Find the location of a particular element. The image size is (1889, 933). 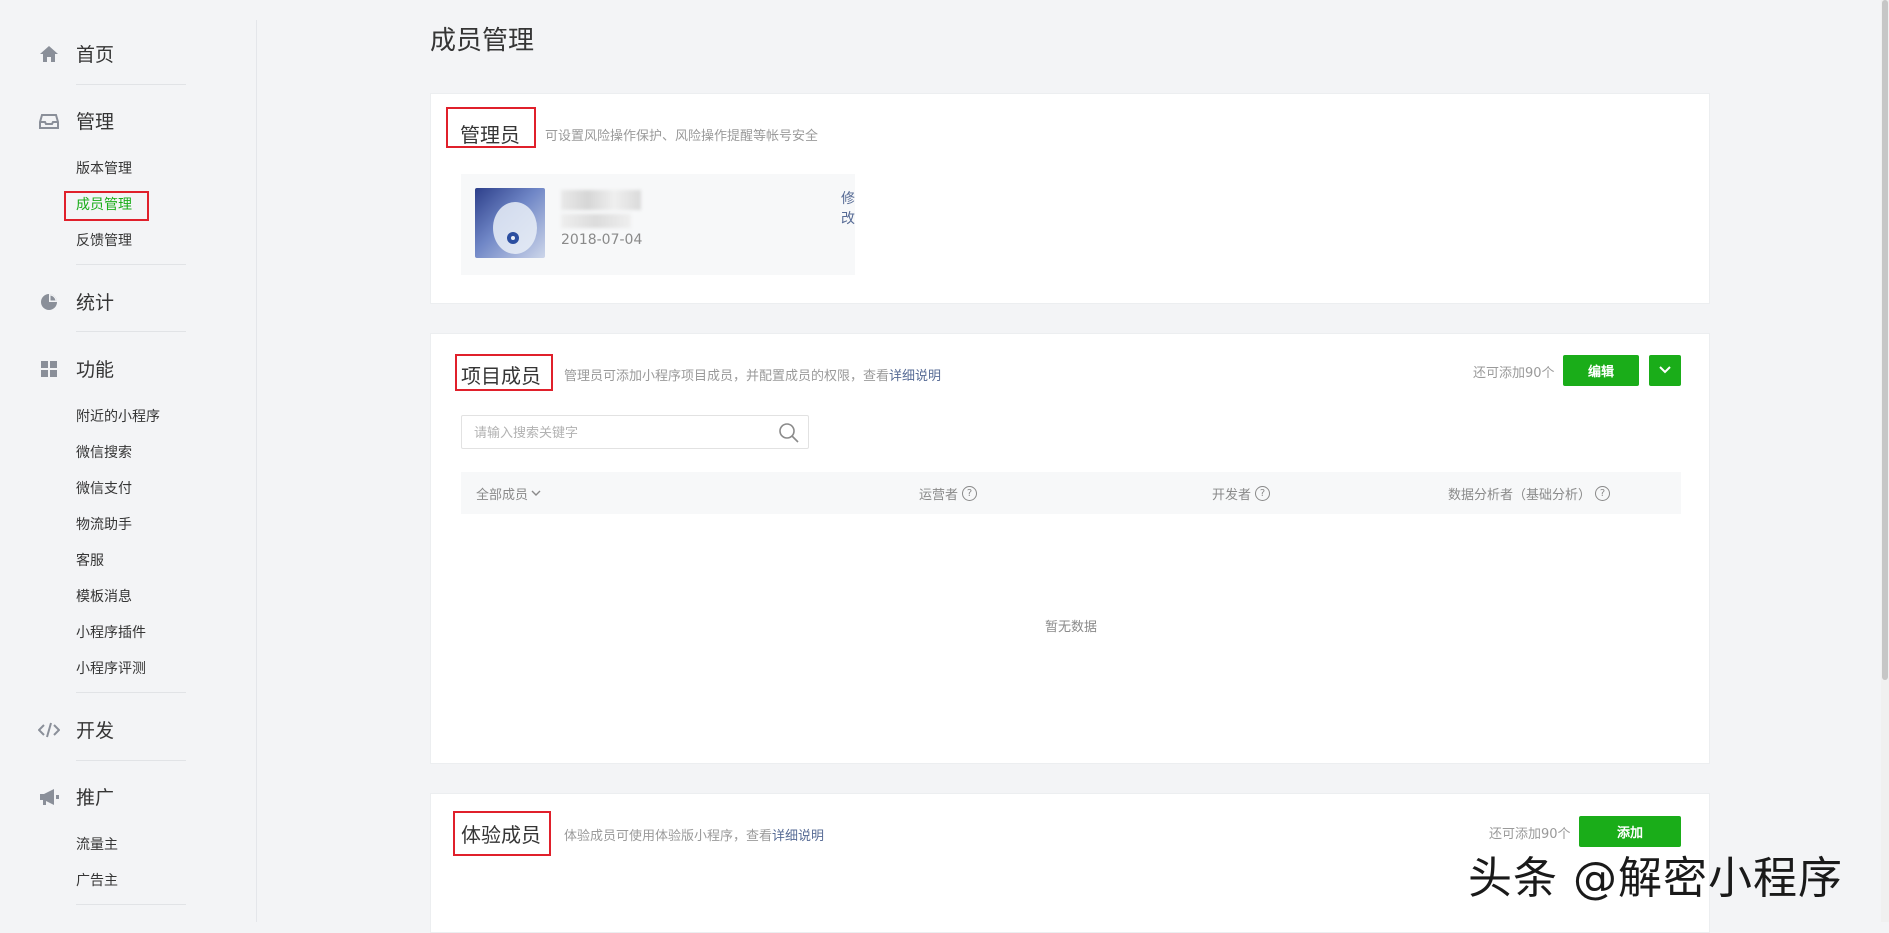

admin-date: 2018-07-04 is located at coordinates (602, 240).